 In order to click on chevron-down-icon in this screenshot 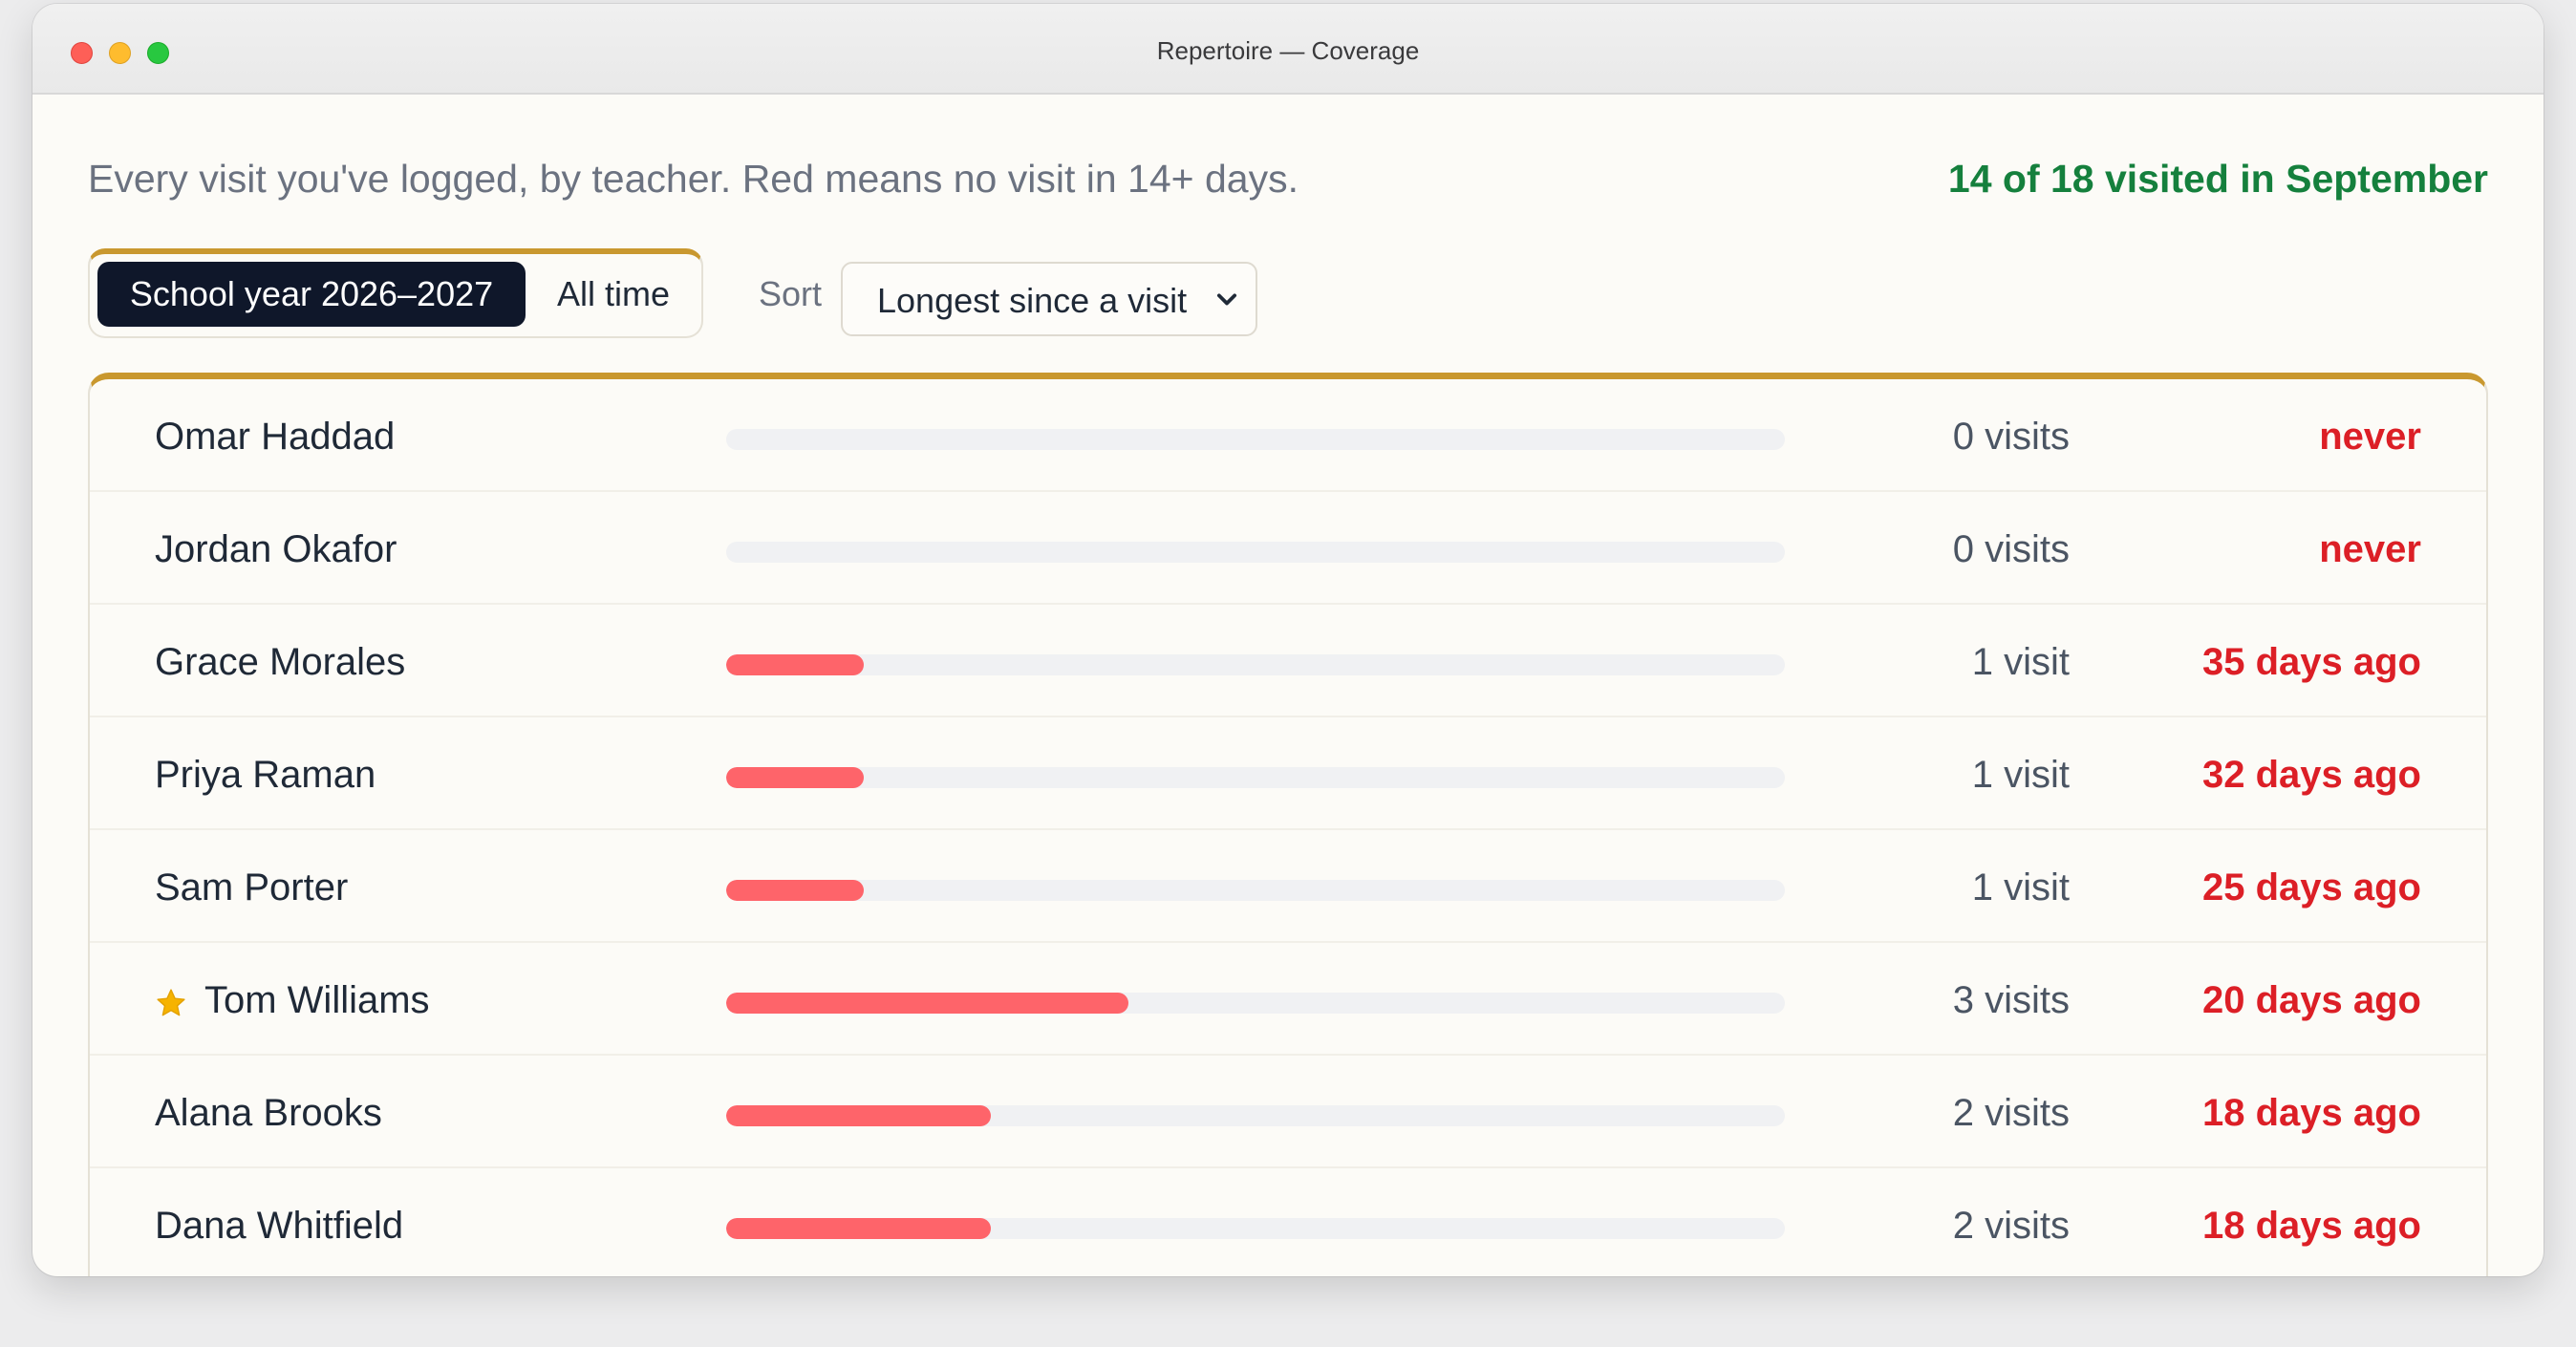, I will do `click(1226, 299)`.